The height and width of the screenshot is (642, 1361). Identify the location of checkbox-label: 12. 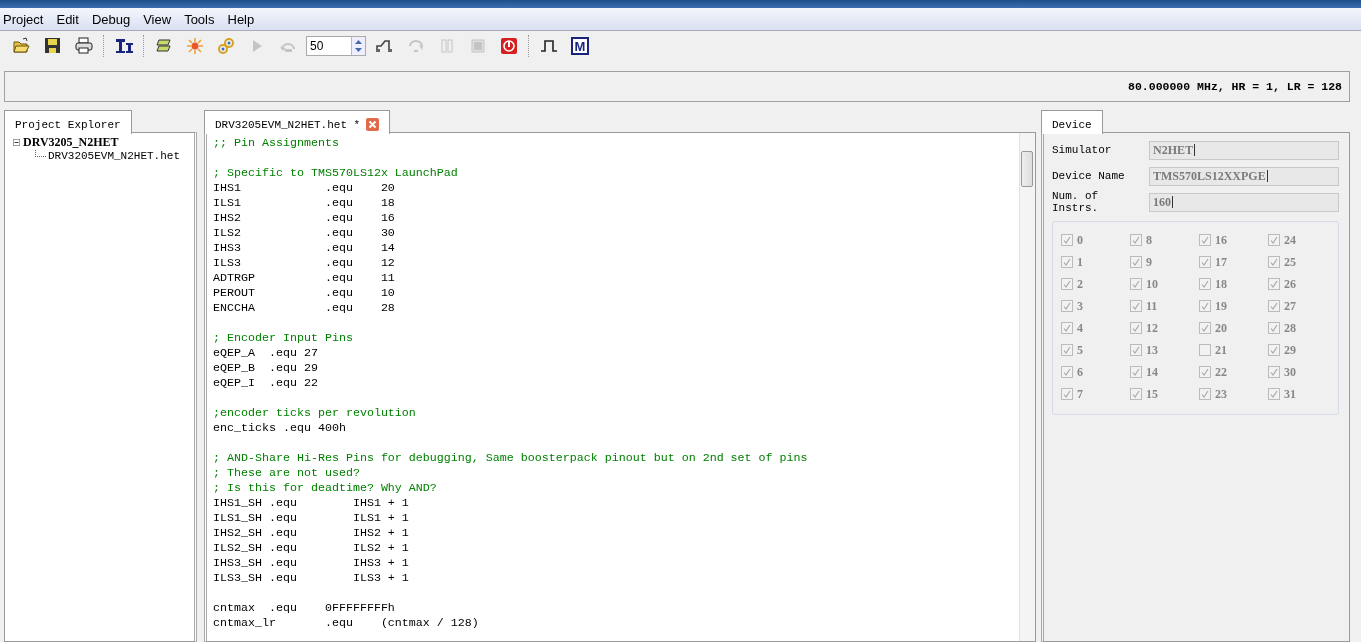
(1152, 328).